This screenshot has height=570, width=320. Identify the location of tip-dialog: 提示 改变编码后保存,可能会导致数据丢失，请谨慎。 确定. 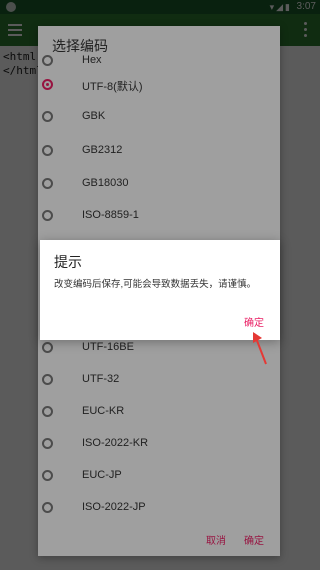
(160, 290).